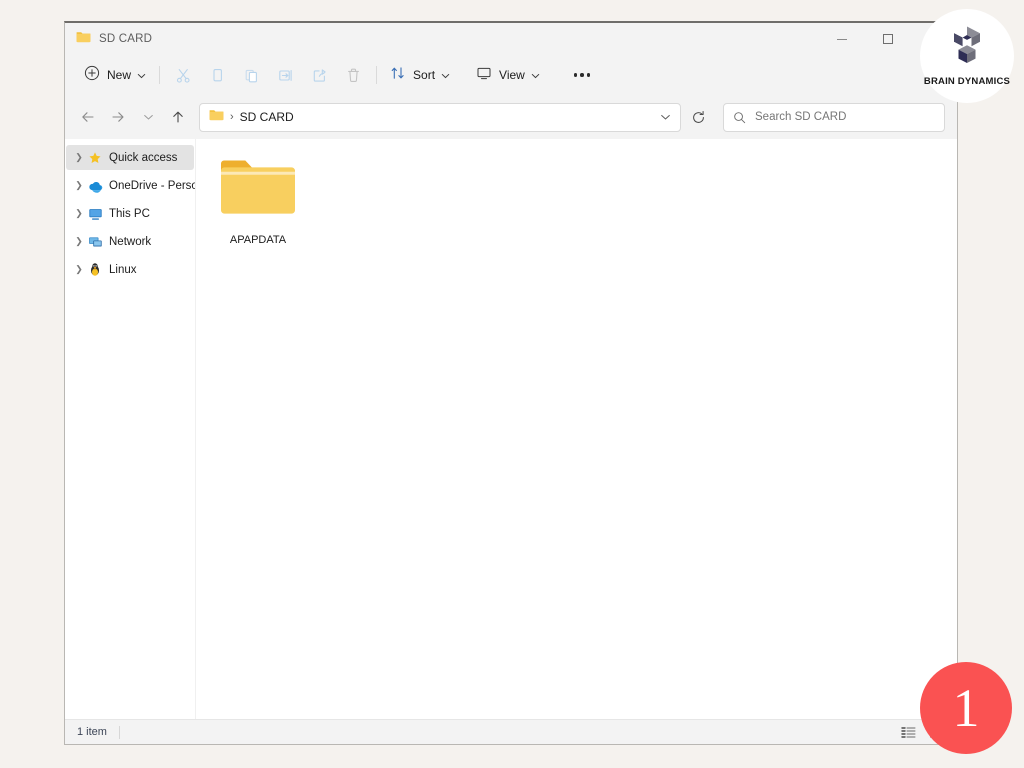  I want to click on navigation-pane: ❯ Quick access ❯ OneDrive - Persona, so click(130, 429).